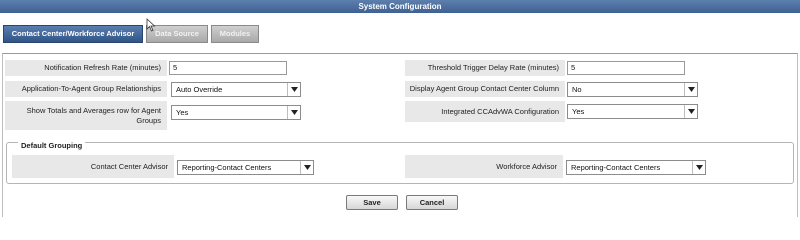 The height and width of the screenshot is (240, 800). I want to click on contact-center-advisor-value: Reporting-Contact Centers, so click(227, 167).